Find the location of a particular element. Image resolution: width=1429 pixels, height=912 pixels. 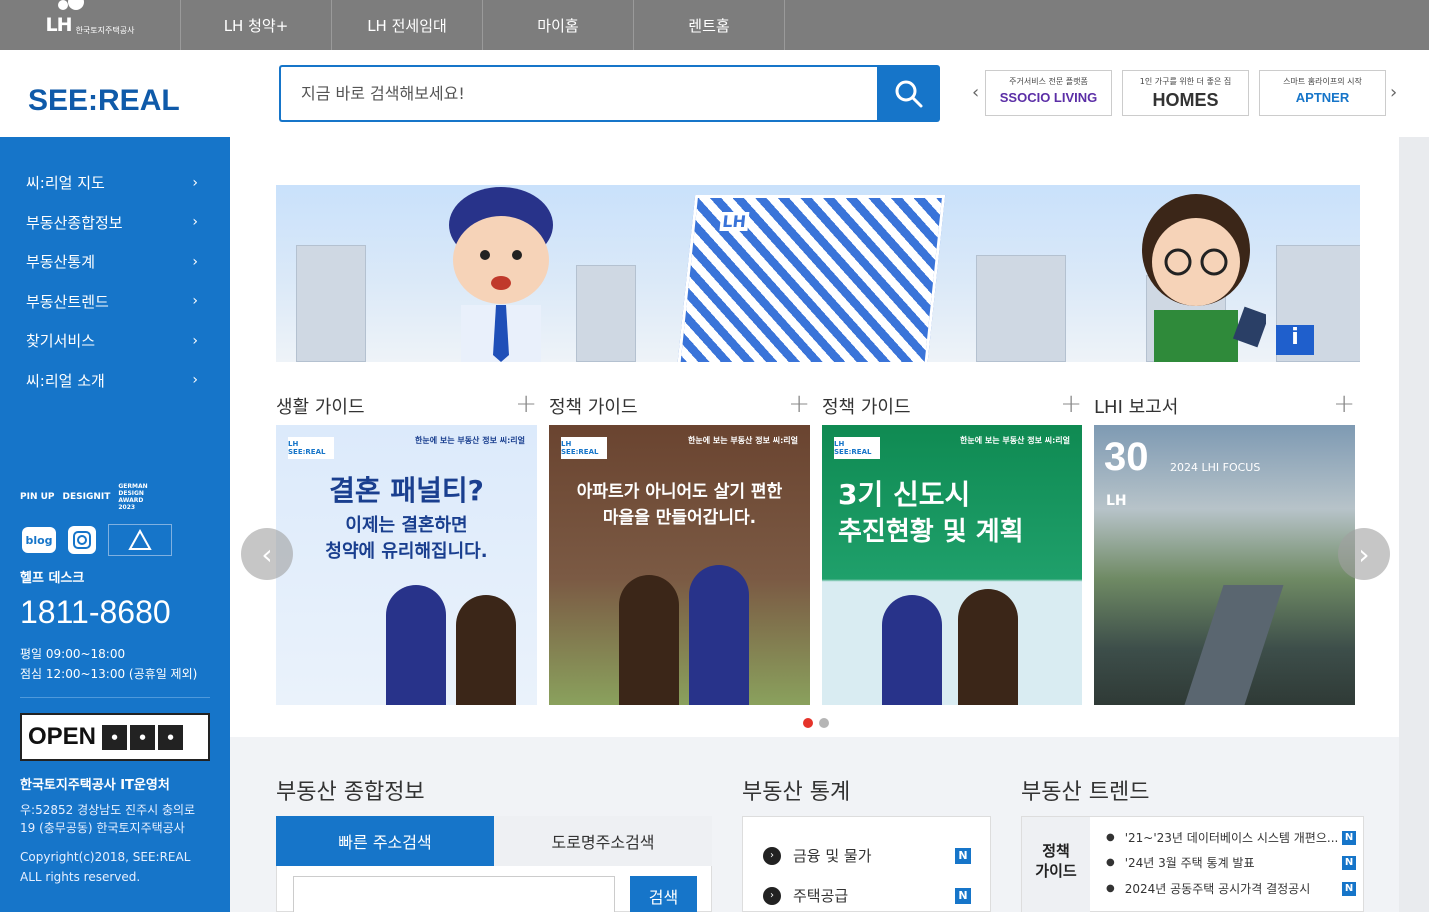

list-item: › 금융 및 물가 N is located at coordinates (867, 855).